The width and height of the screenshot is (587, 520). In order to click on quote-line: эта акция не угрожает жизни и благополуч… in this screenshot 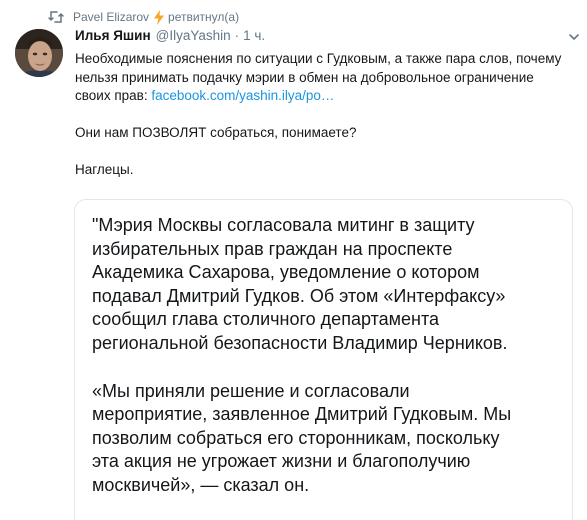, I will do `click(281, 461)`.